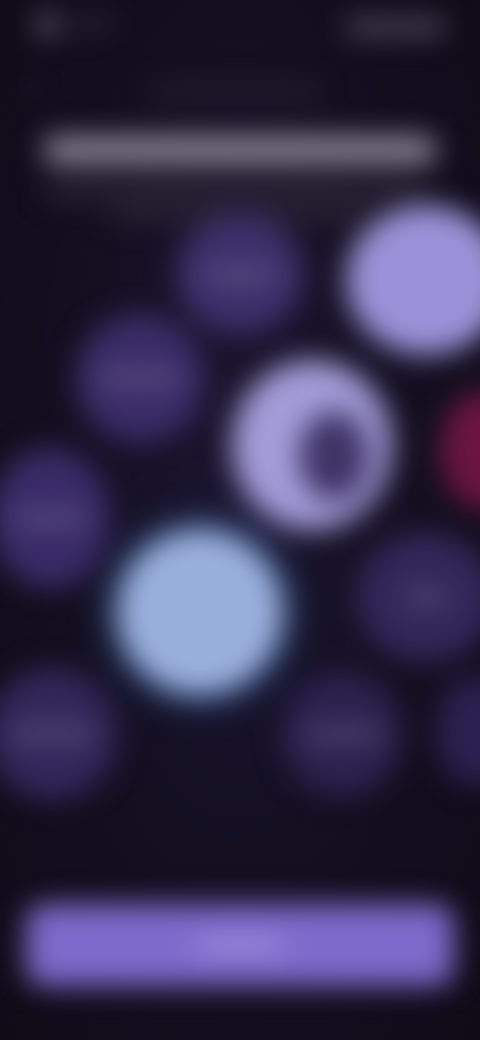 The height and width of the screenshot is (1040, 480). What do you see at coordinates (47, 25) in the screenshot?
I see `app-notification-icon` at bounding box center [47, 25].